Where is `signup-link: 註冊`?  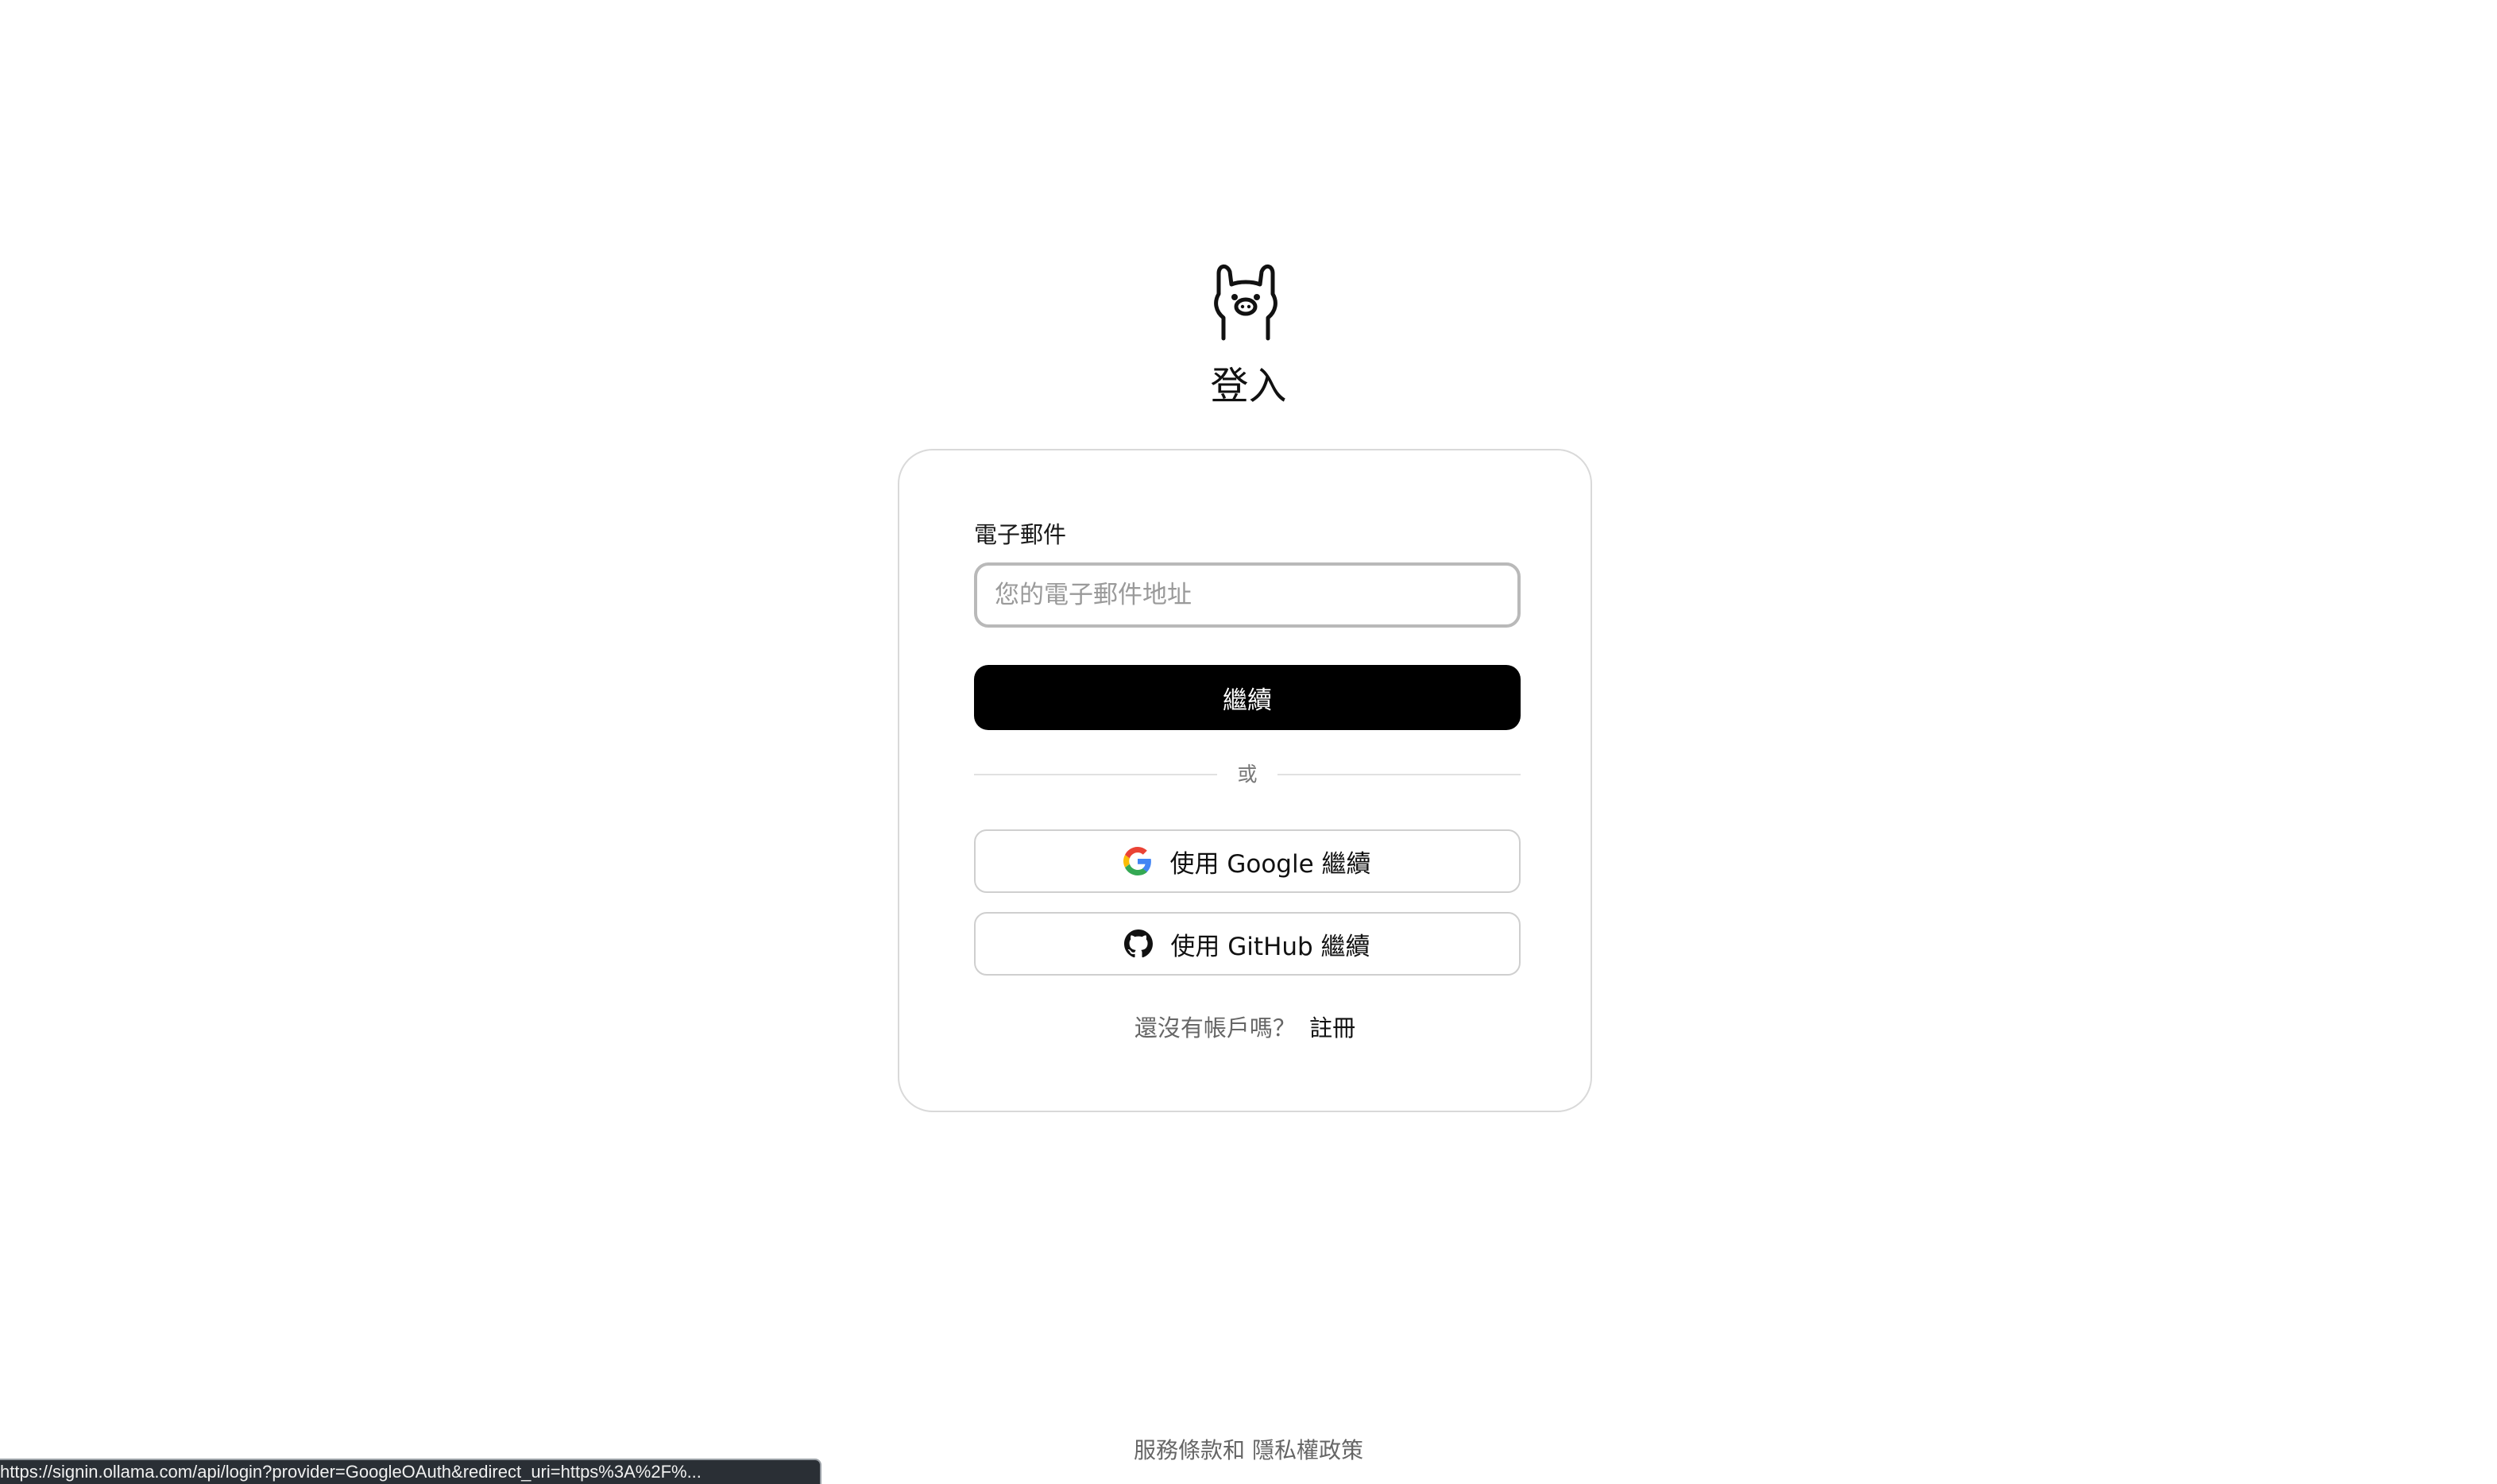
signup-link: 註冊 is located at coordinates (1332, 1028).